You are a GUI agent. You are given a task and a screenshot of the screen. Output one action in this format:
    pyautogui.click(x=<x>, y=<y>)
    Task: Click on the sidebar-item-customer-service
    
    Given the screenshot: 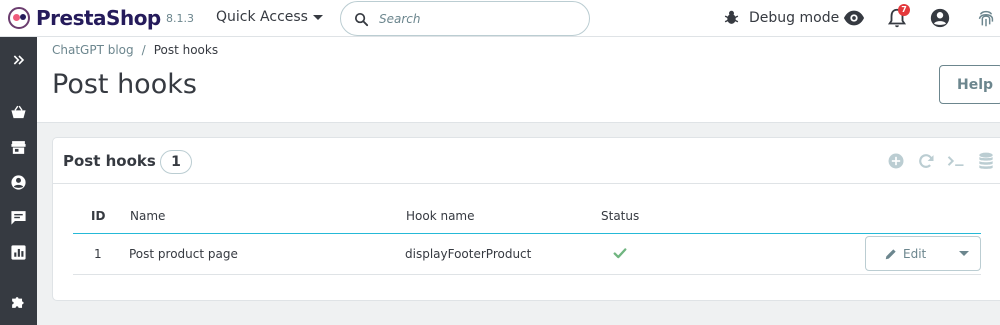 What is the action you would take?
    pyautogui.click(x=18, y=217)
    